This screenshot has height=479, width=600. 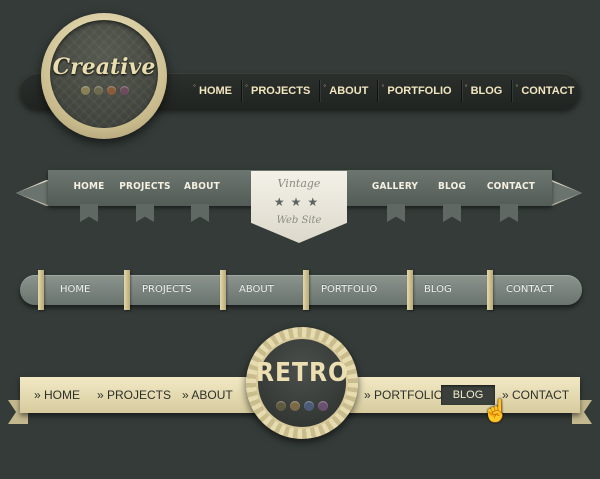 What do you see at coordinates (280, 88) in the screenshot?
I see `creative-nav-projects: PROJECTS` at bounding box center [280, 88].